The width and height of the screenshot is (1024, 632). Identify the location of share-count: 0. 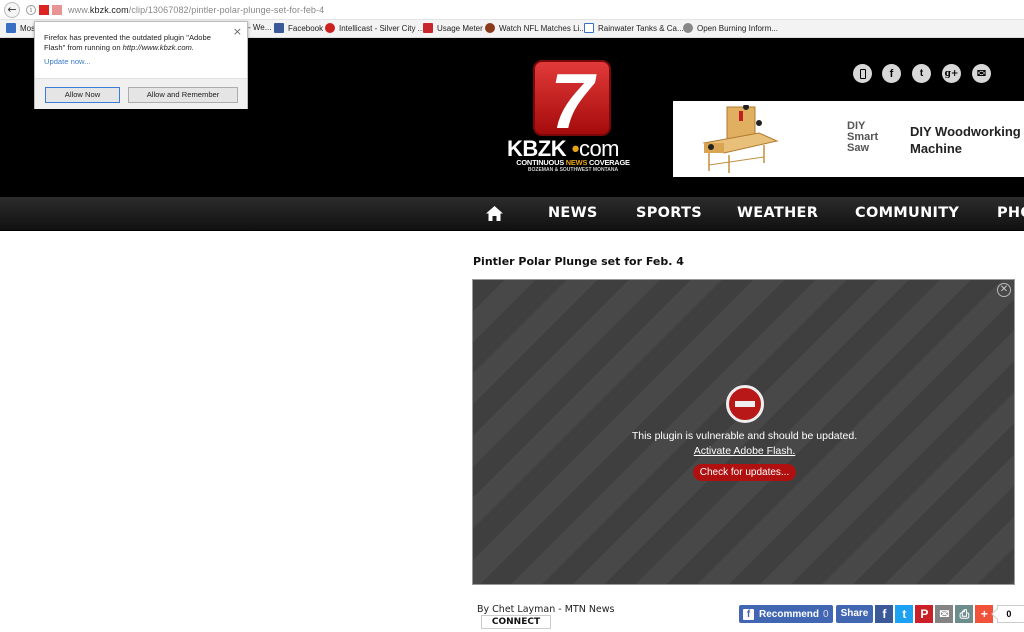
(1010, 614).